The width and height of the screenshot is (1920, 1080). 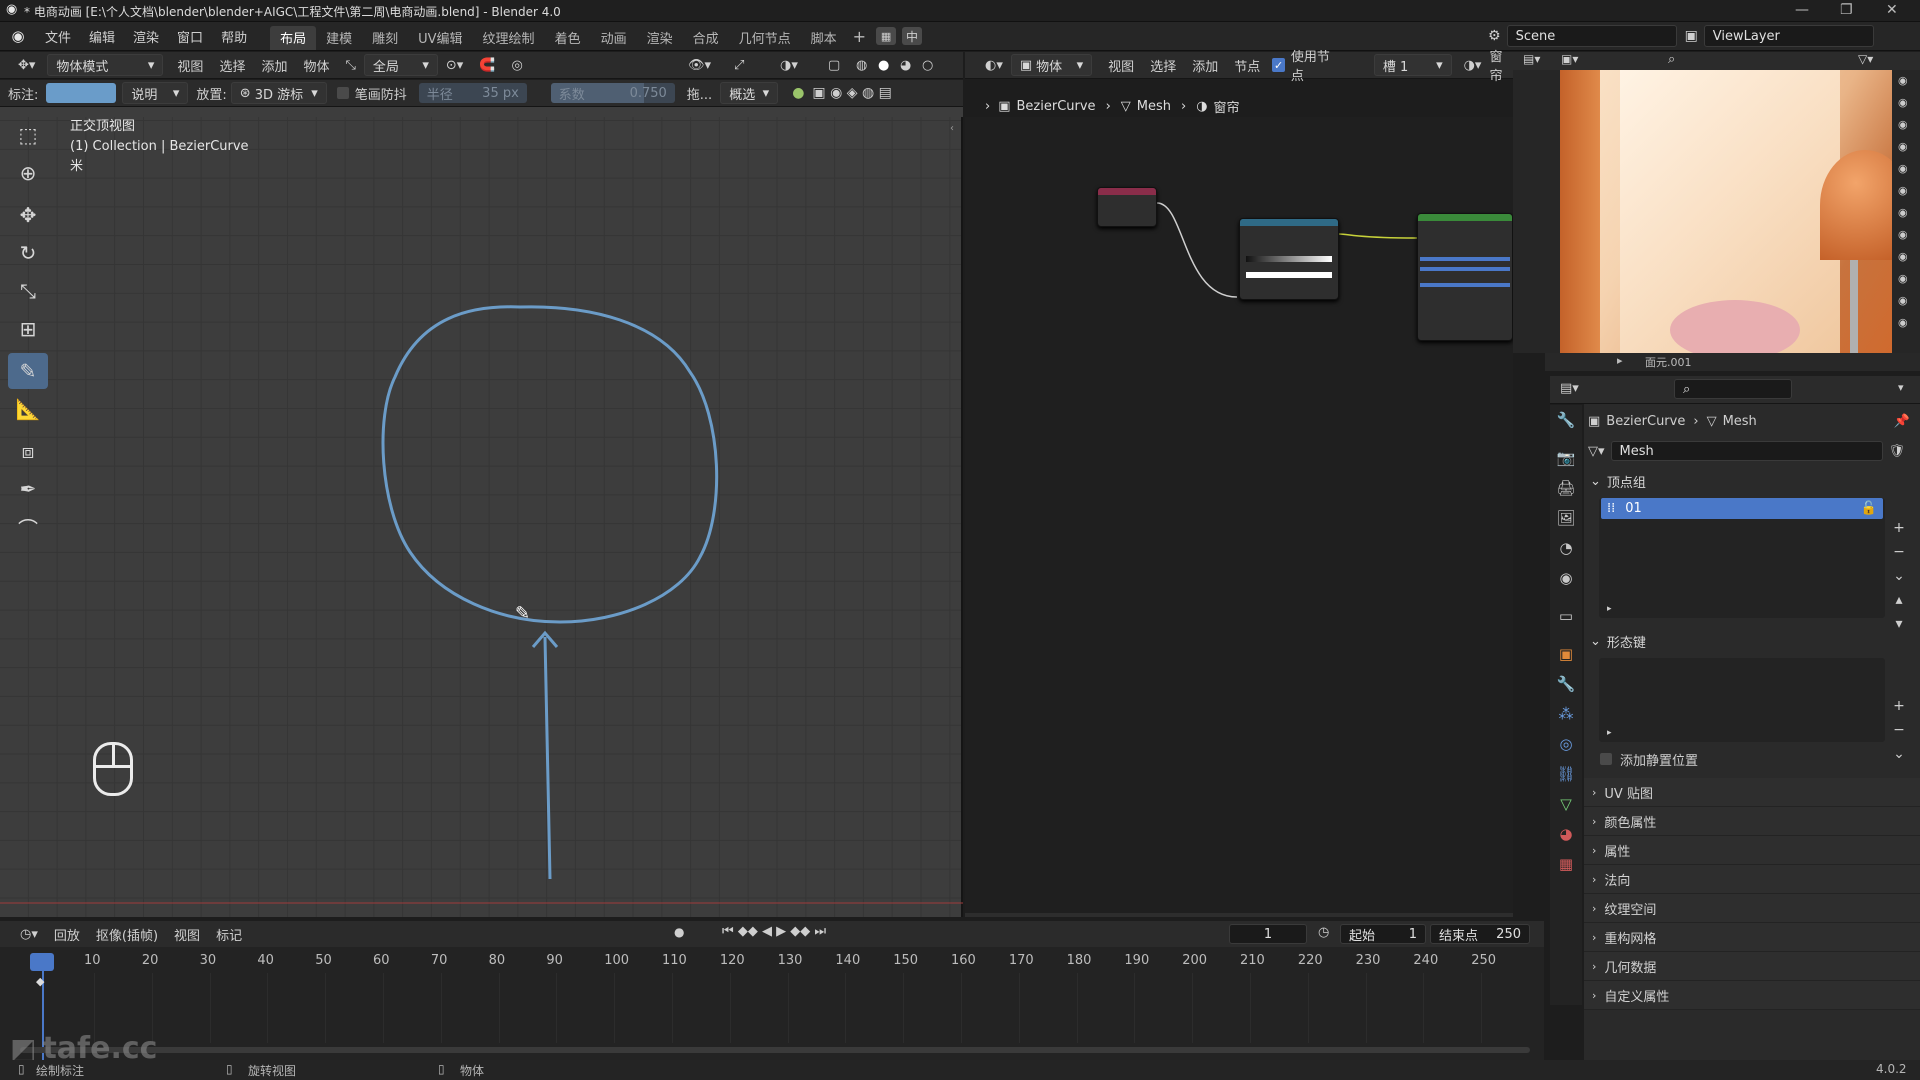 I want to click on menu-item: 编辑, so click(x=102, y=36).